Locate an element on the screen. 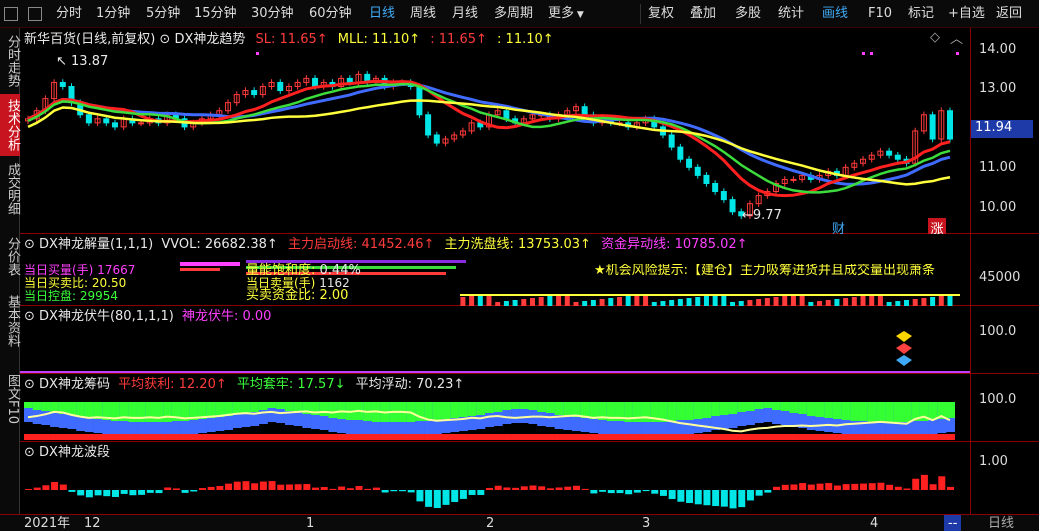  axis-label: 13.00 is located at coordinates (998, 88).